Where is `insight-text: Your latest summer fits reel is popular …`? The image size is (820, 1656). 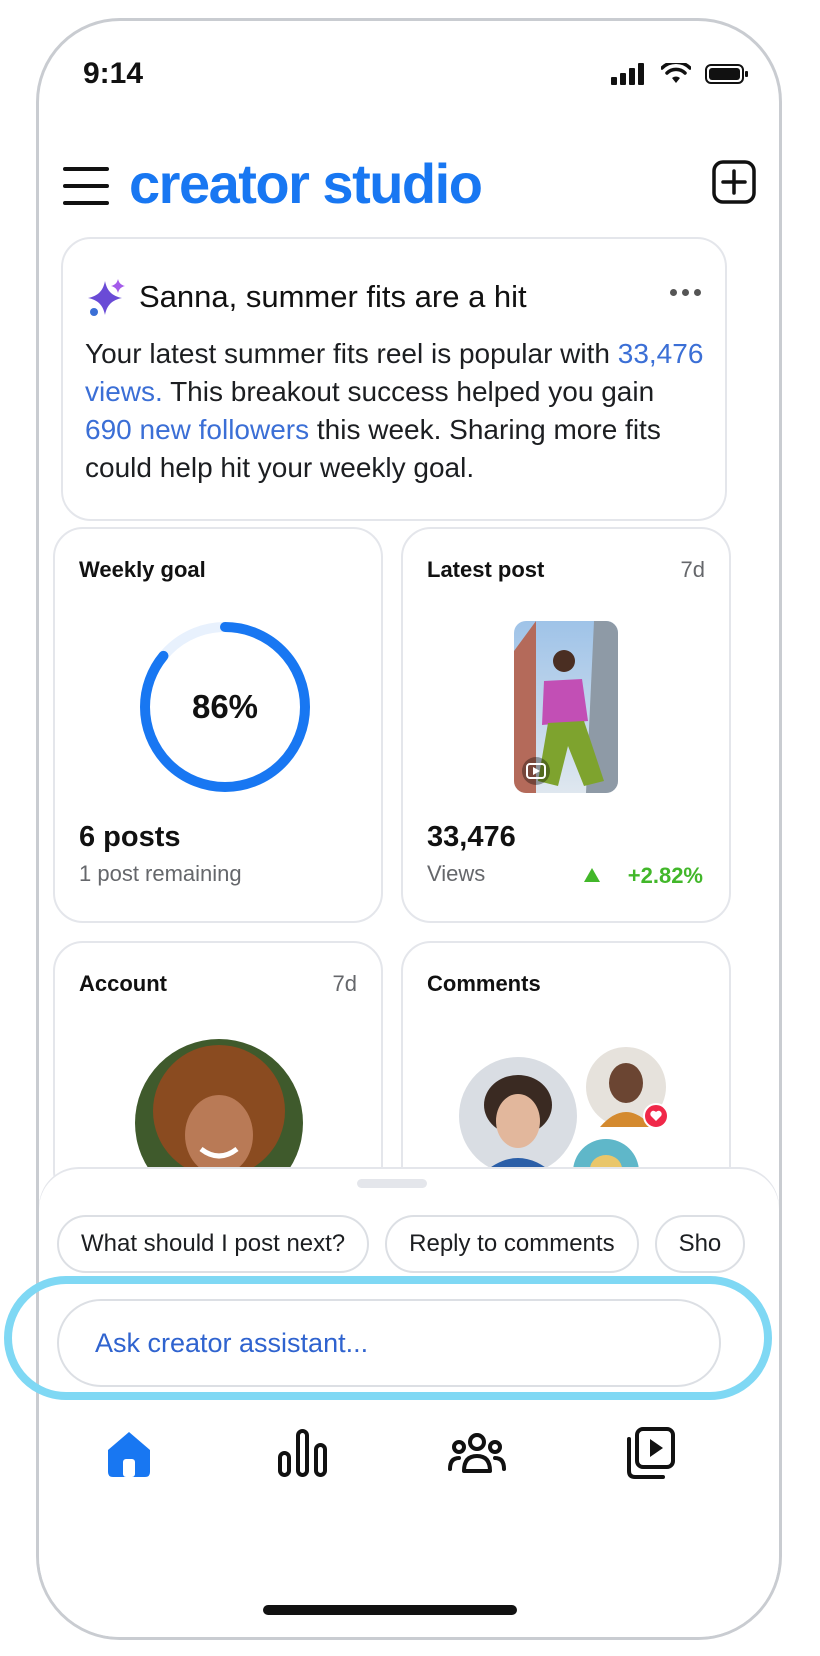
insight-text: Your latest summer fits reel is popular … is located at coordinates (351, 353).